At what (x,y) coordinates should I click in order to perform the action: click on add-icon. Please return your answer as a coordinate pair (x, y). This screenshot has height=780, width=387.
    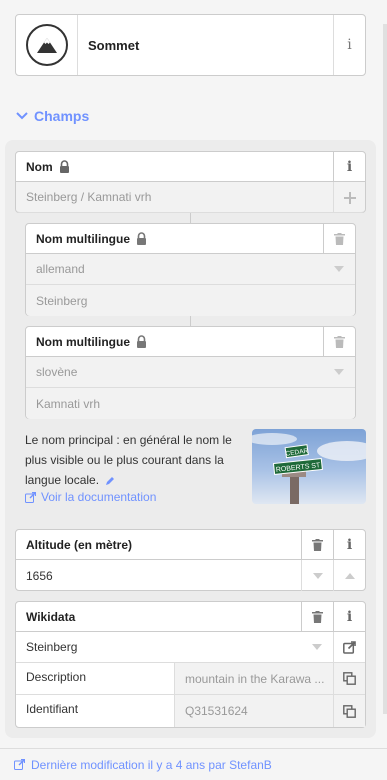
    Looking at the image, I should click on (349, 197).